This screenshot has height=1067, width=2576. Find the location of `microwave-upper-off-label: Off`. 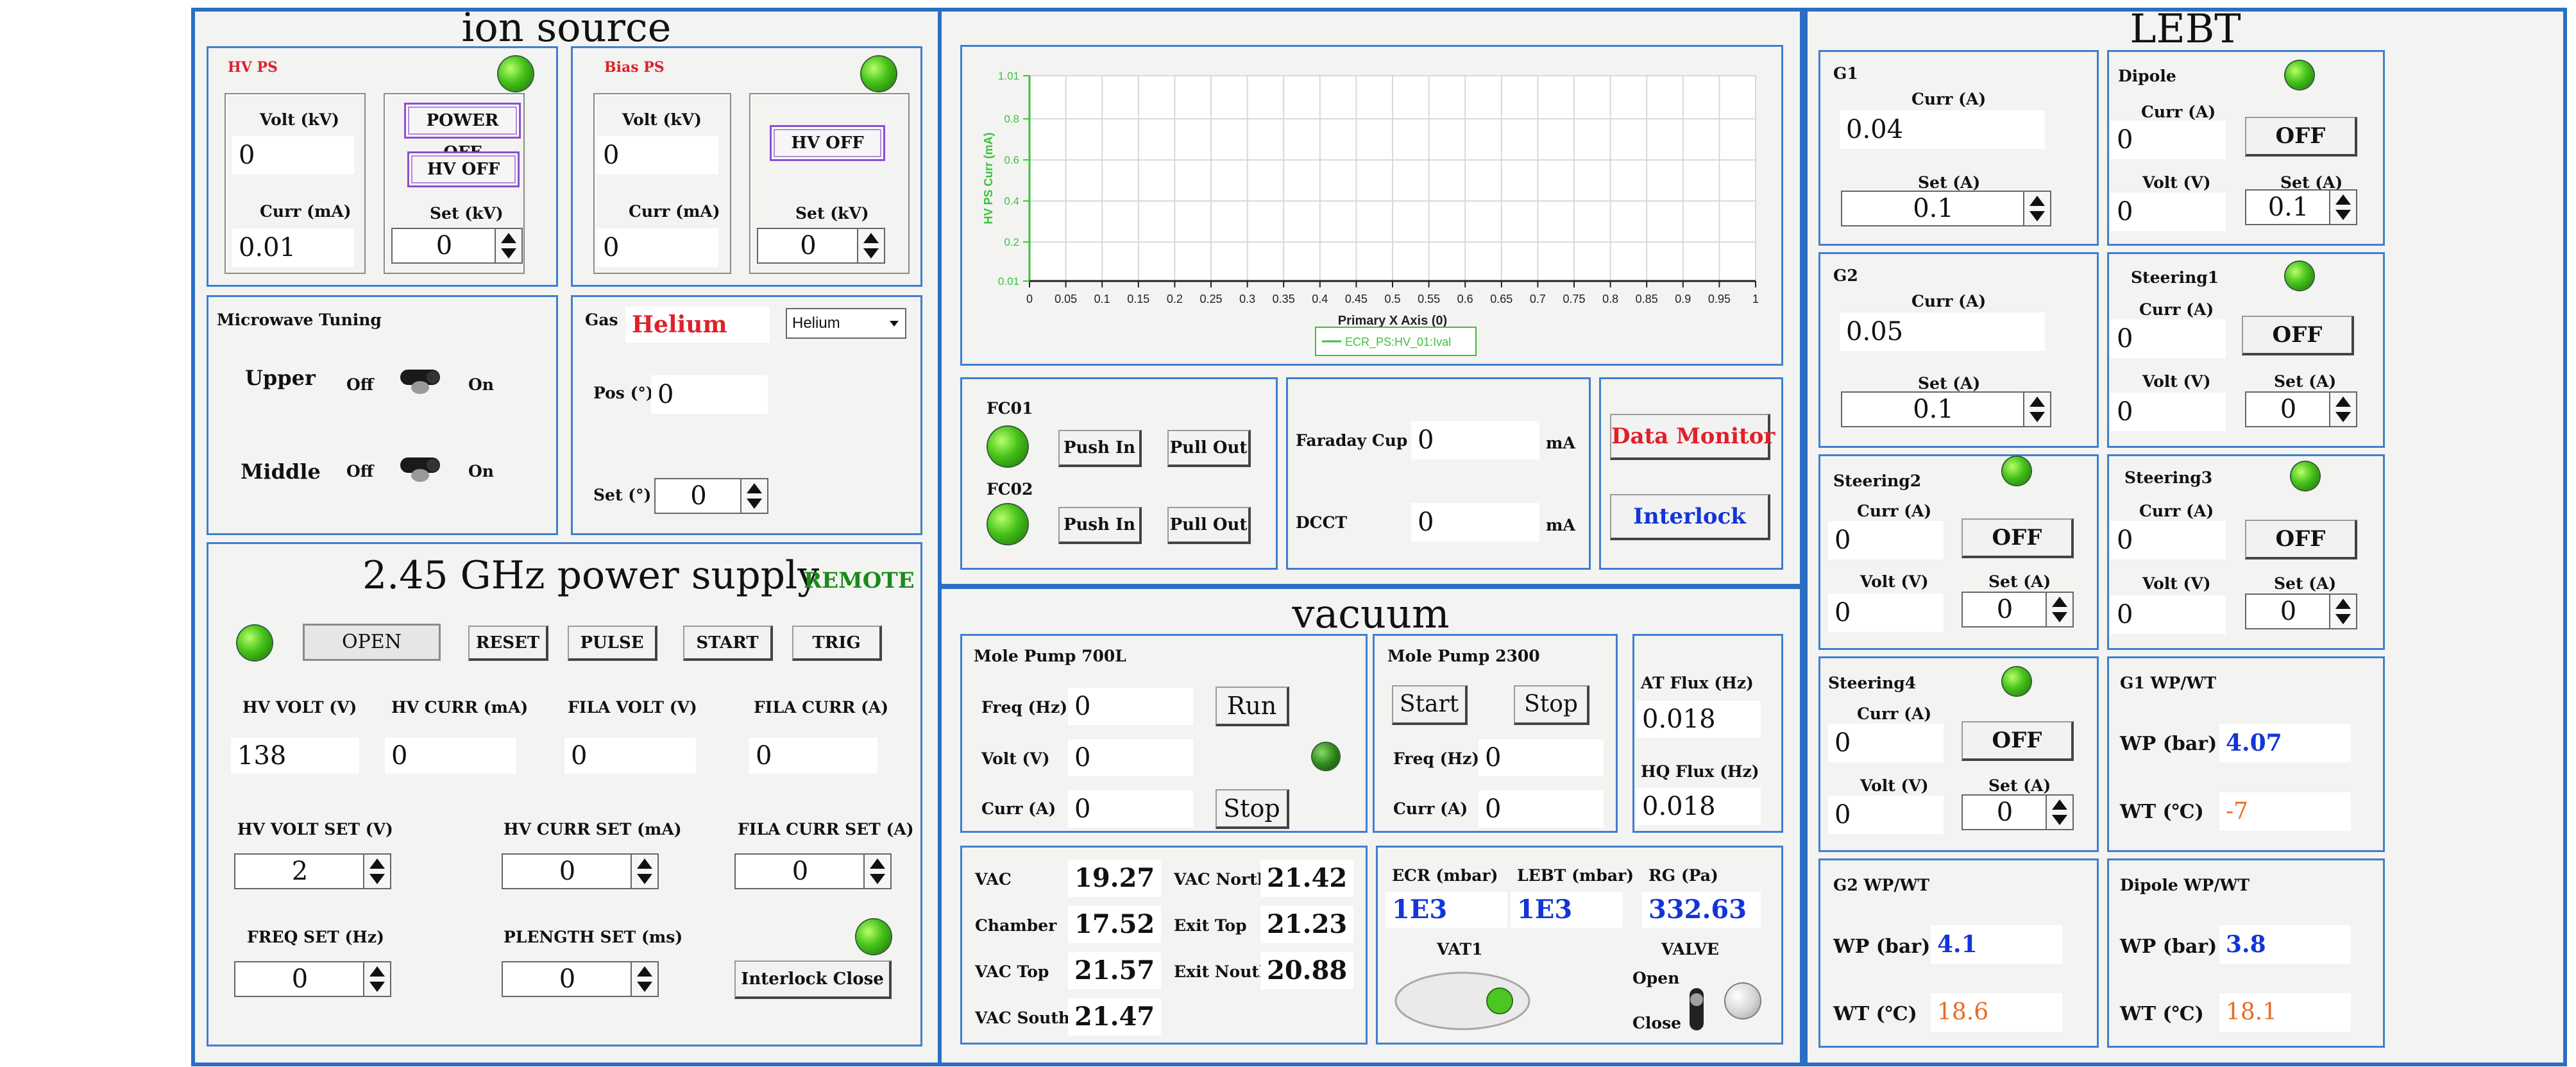

microwave-upper-off-label: Off is located at coordinates (360, 385).